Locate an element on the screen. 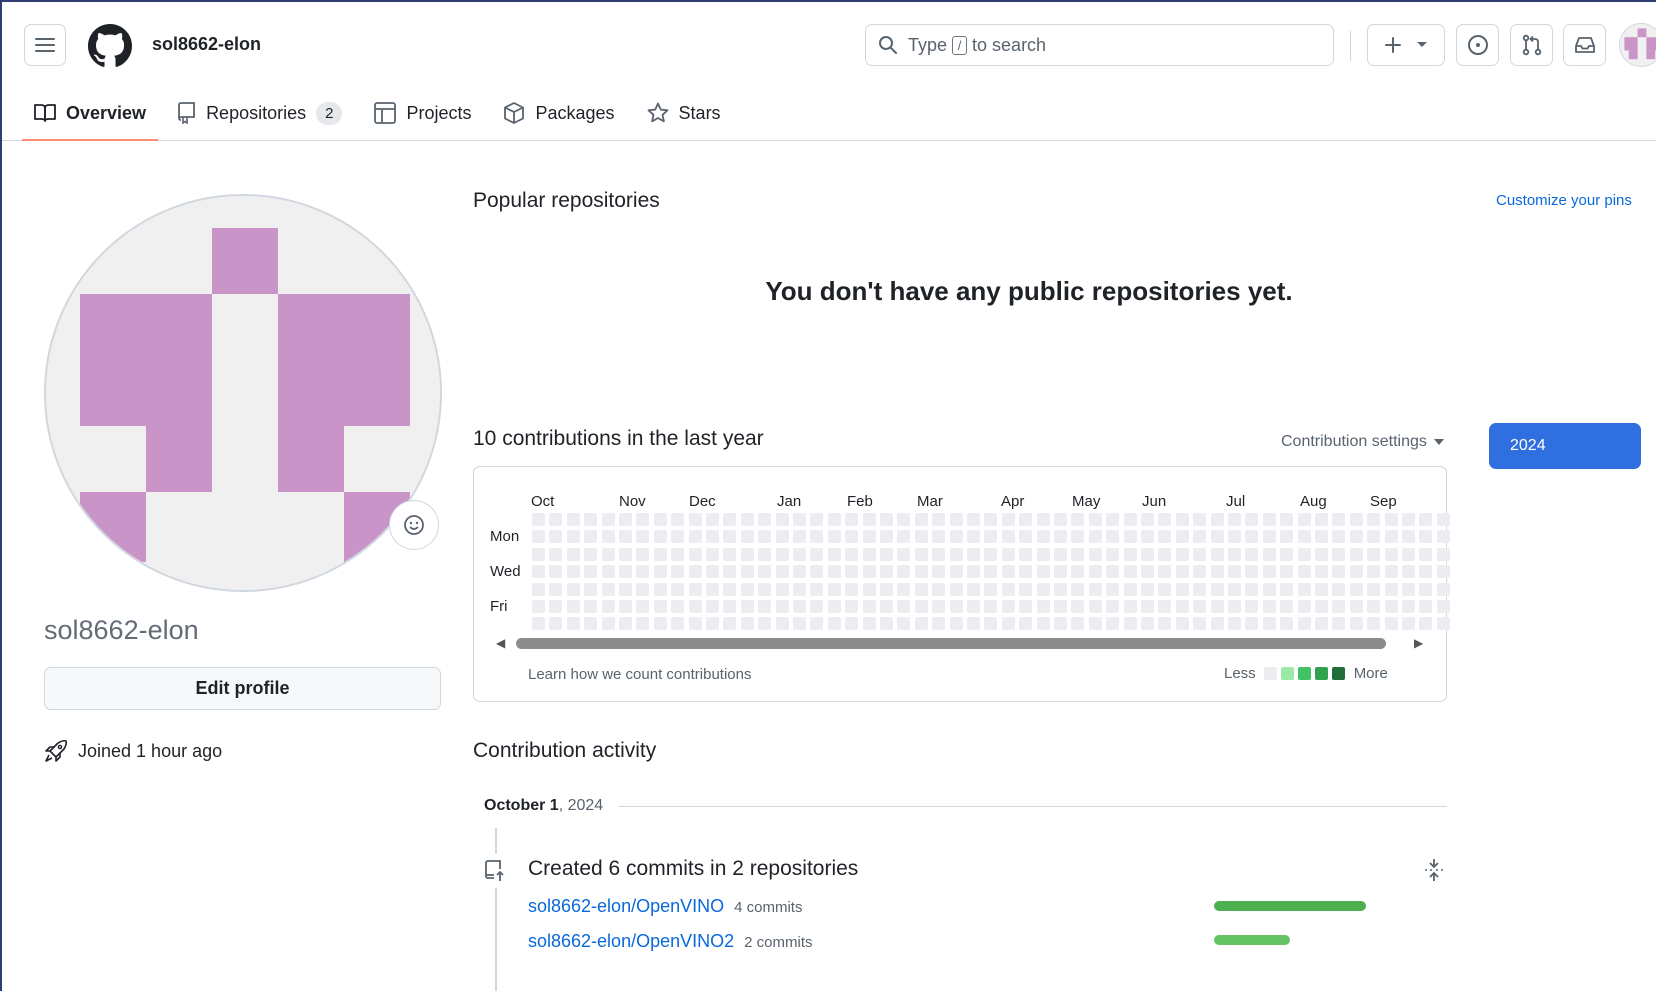 This screenshot has height=991, width=1656. set-status-button is located at coordinates (414, 525).